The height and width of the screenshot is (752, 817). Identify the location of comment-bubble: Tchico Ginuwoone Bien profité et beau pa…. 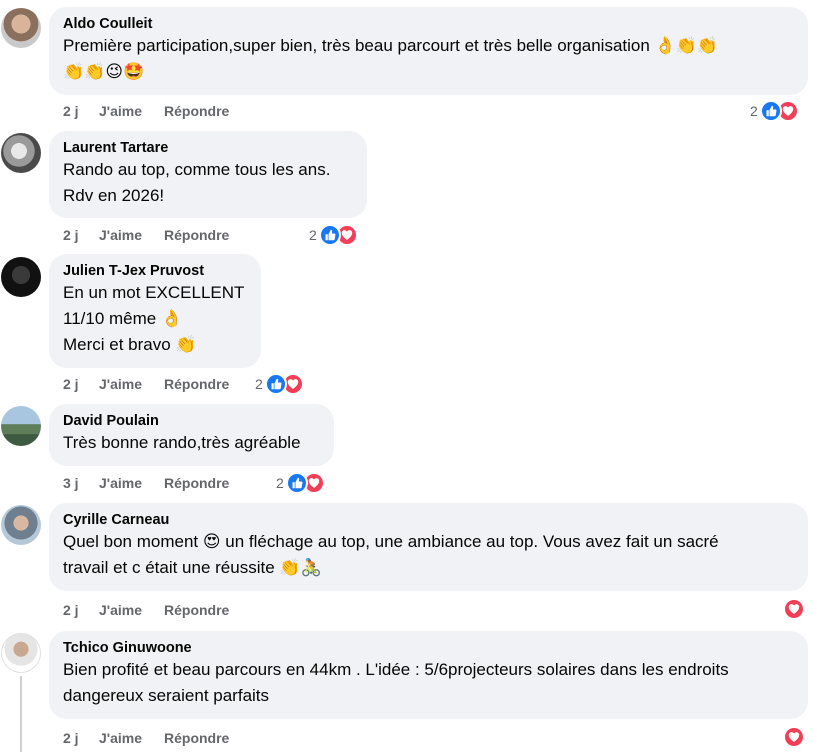
(428, 675).